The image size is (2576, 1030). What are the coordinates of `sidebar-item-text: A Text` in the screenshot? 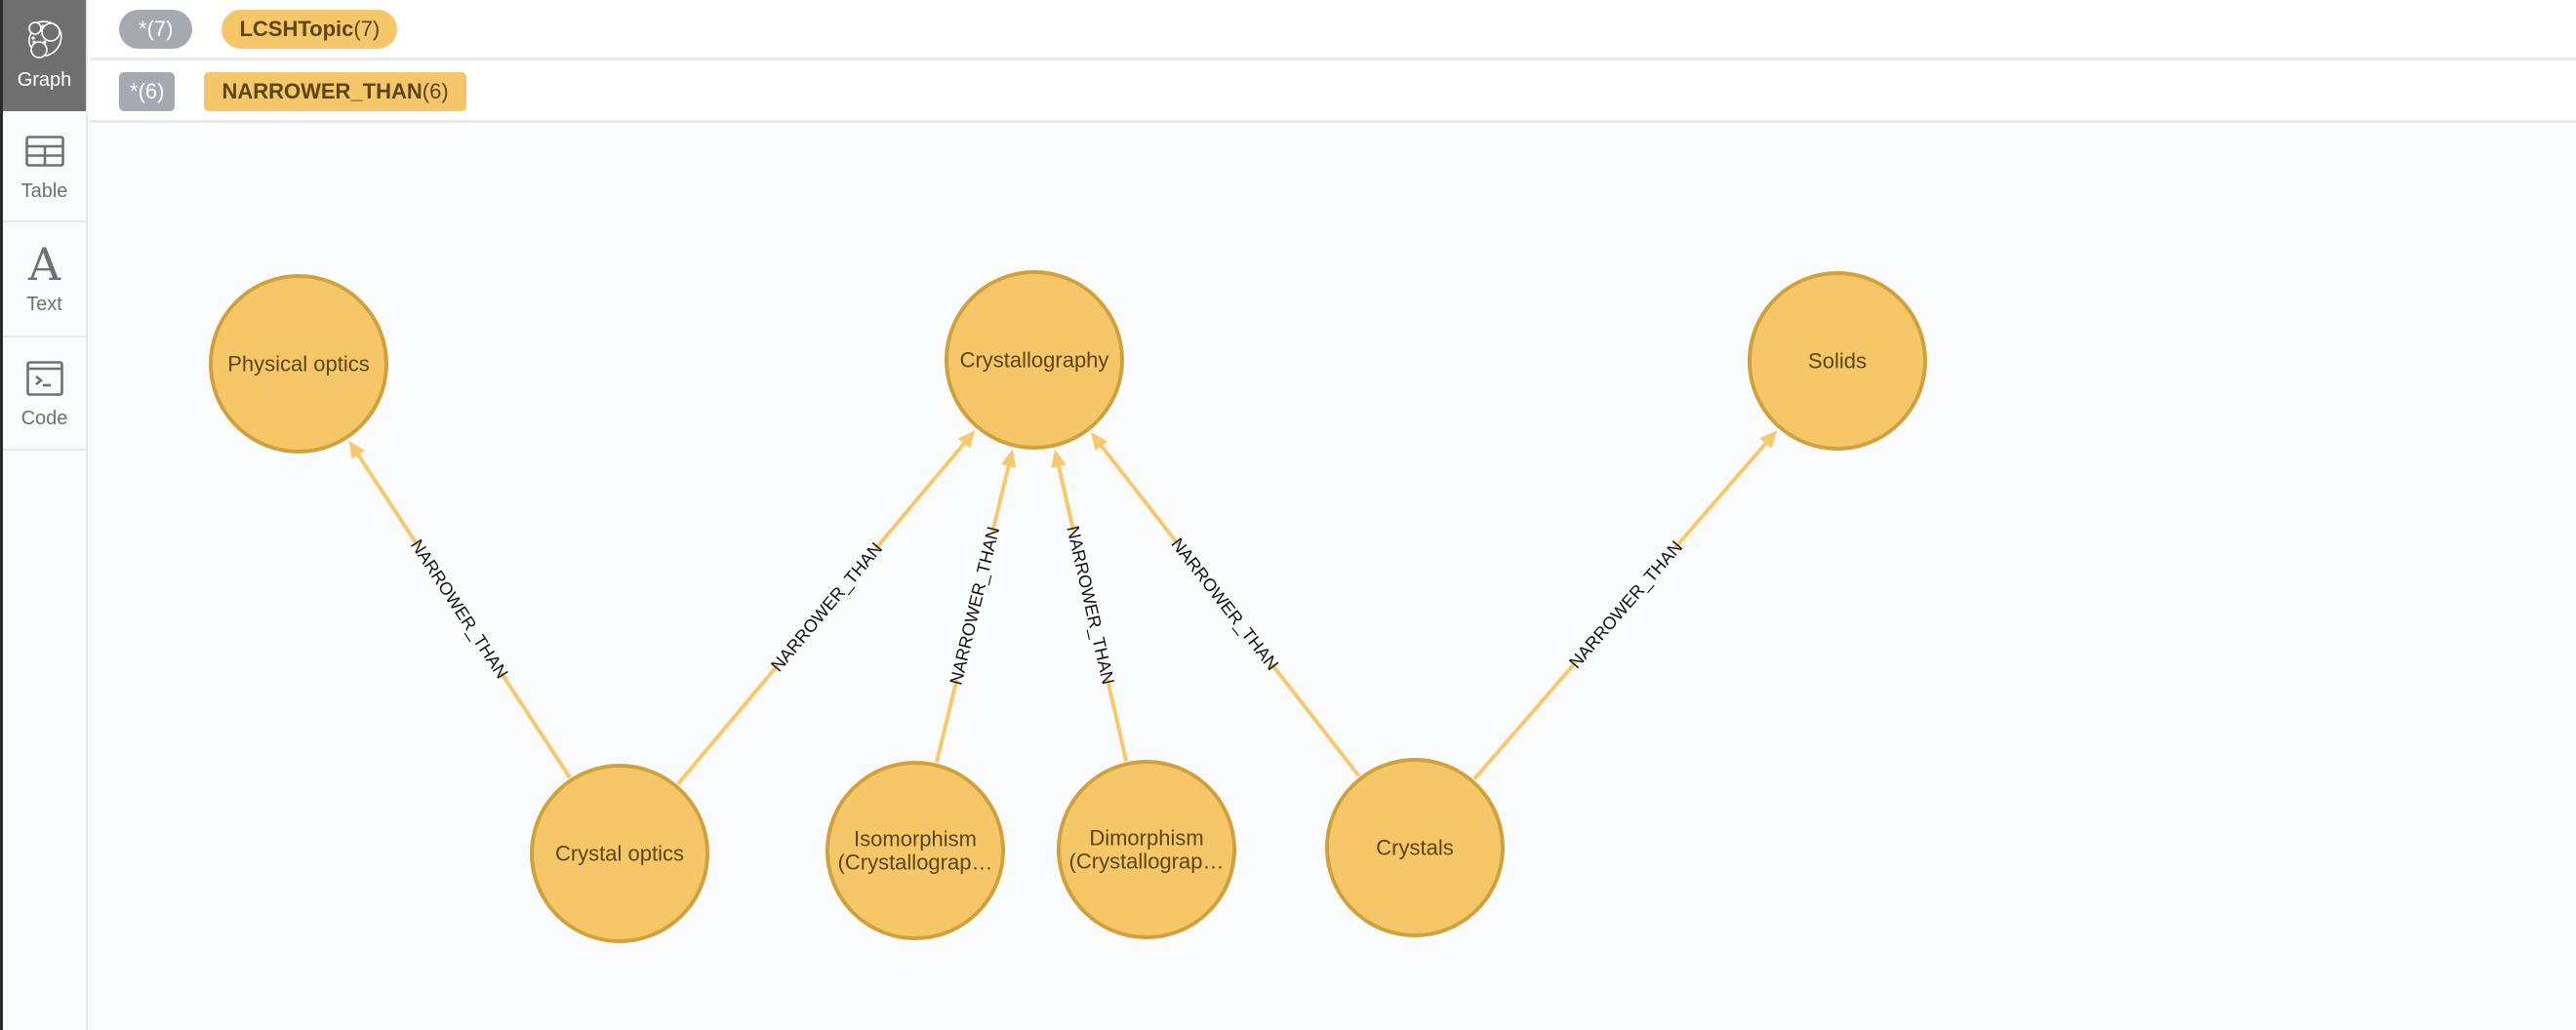 It's located at (44, 279).